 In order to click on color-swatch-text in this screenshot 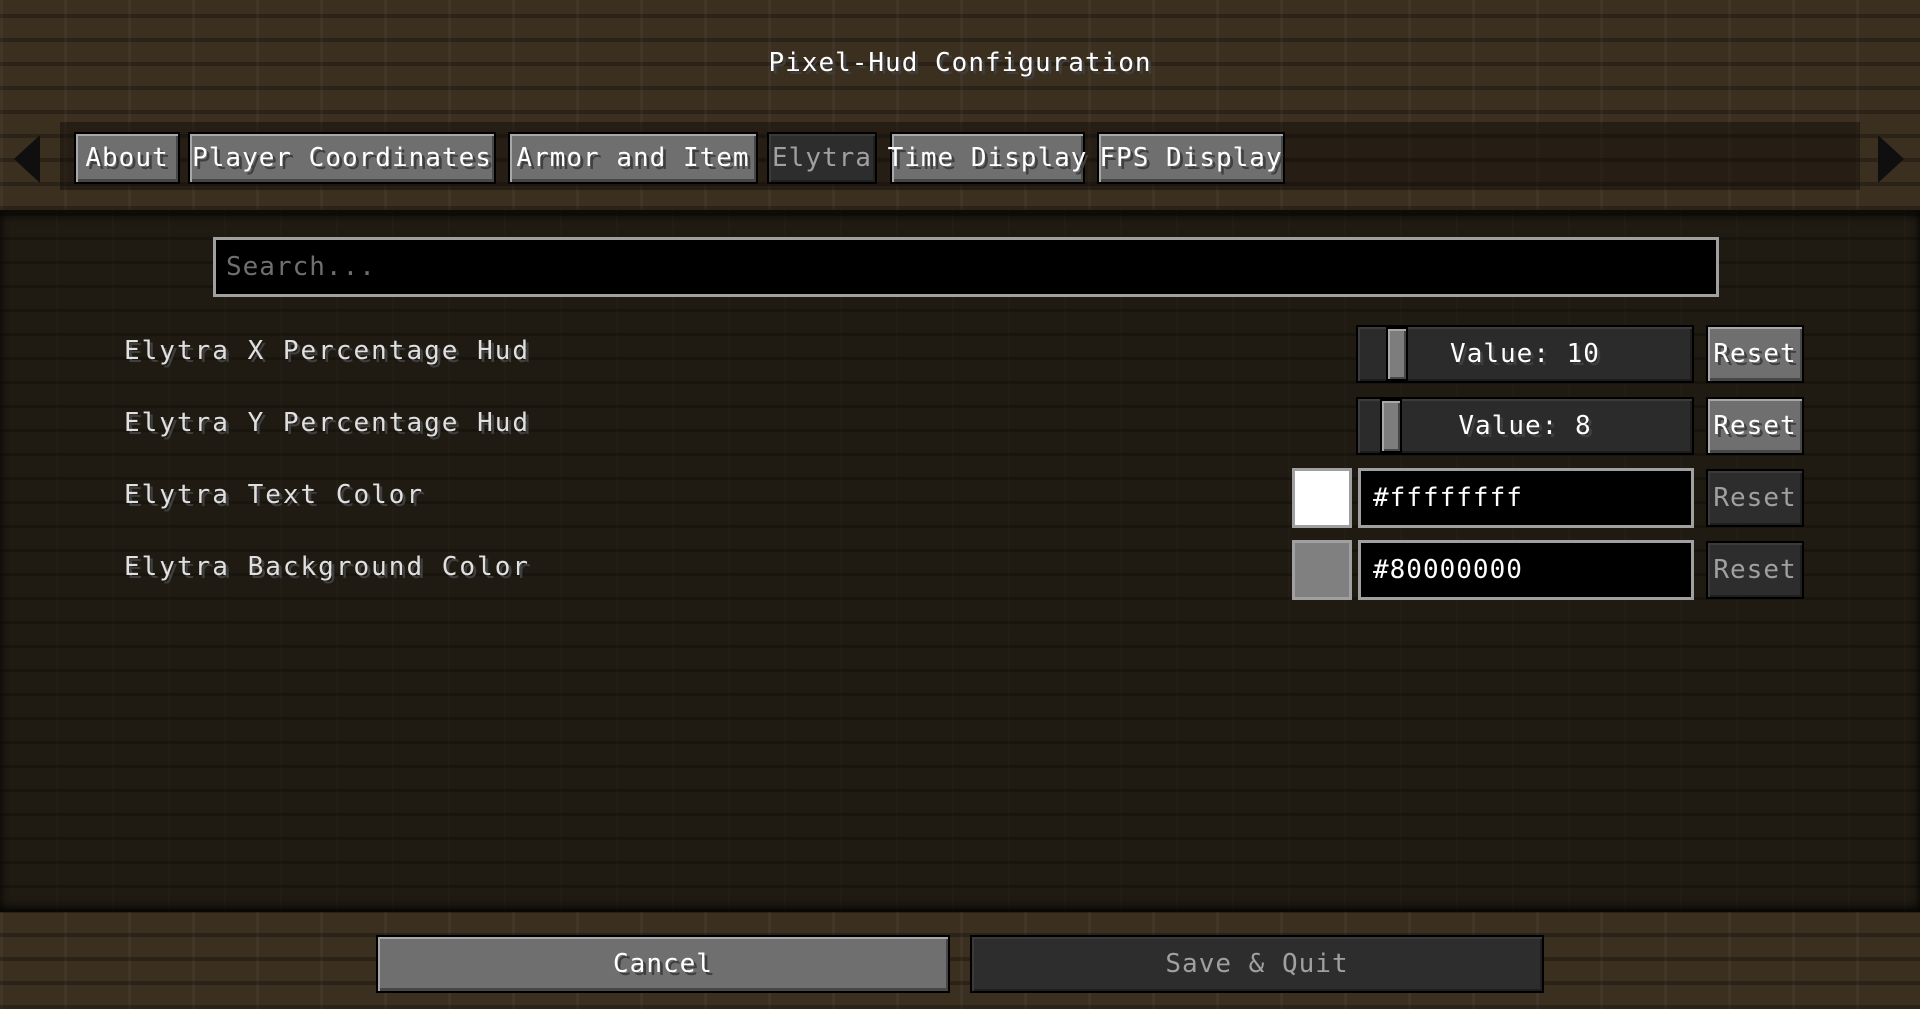, I will do `click(1322, 498)`.